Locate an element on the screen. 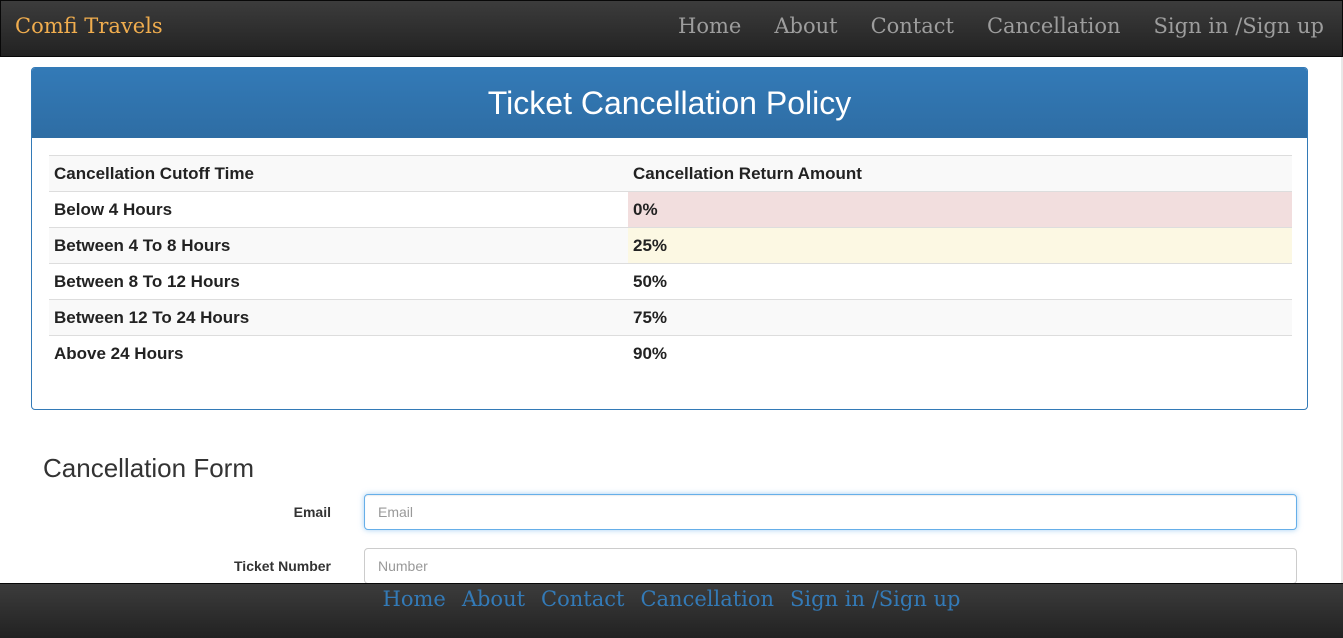 This screenshot has width=1343, height=638. return-cell: 0% is located at coordinates (960, 209).